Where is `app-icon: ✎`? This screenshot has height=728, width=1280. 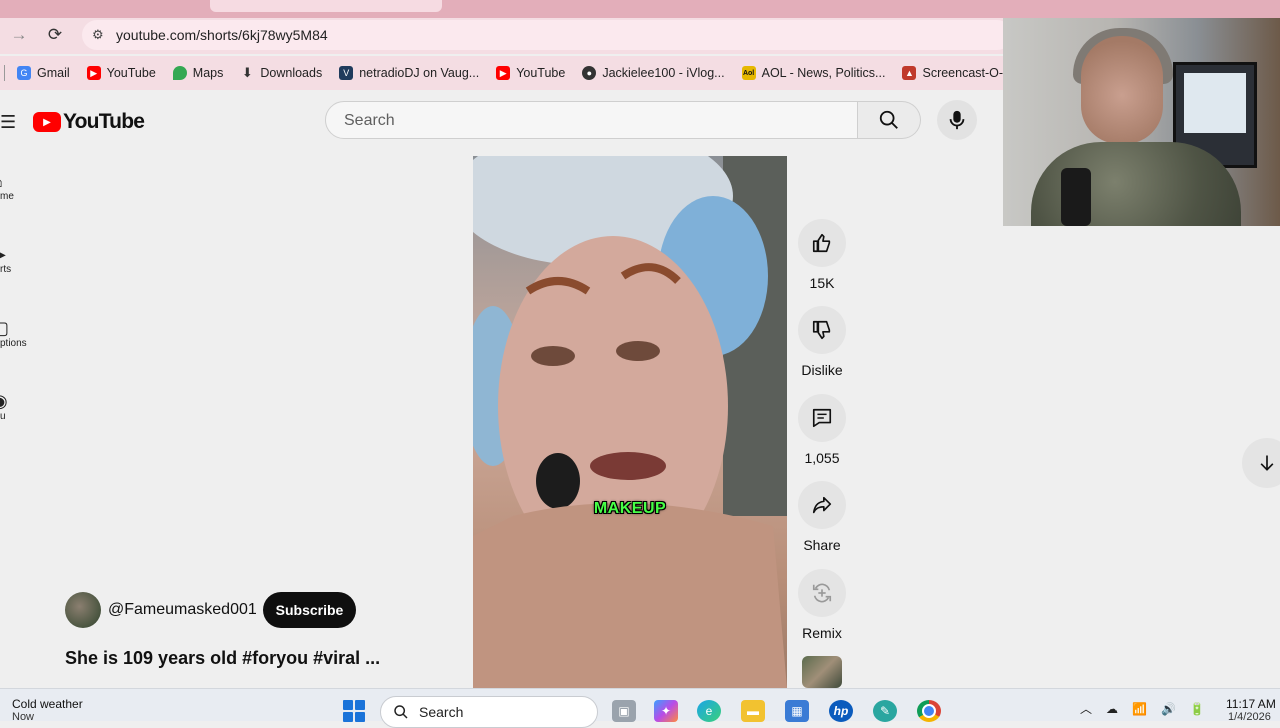
app-icon: ✎ is located at coordinates (885, 711).